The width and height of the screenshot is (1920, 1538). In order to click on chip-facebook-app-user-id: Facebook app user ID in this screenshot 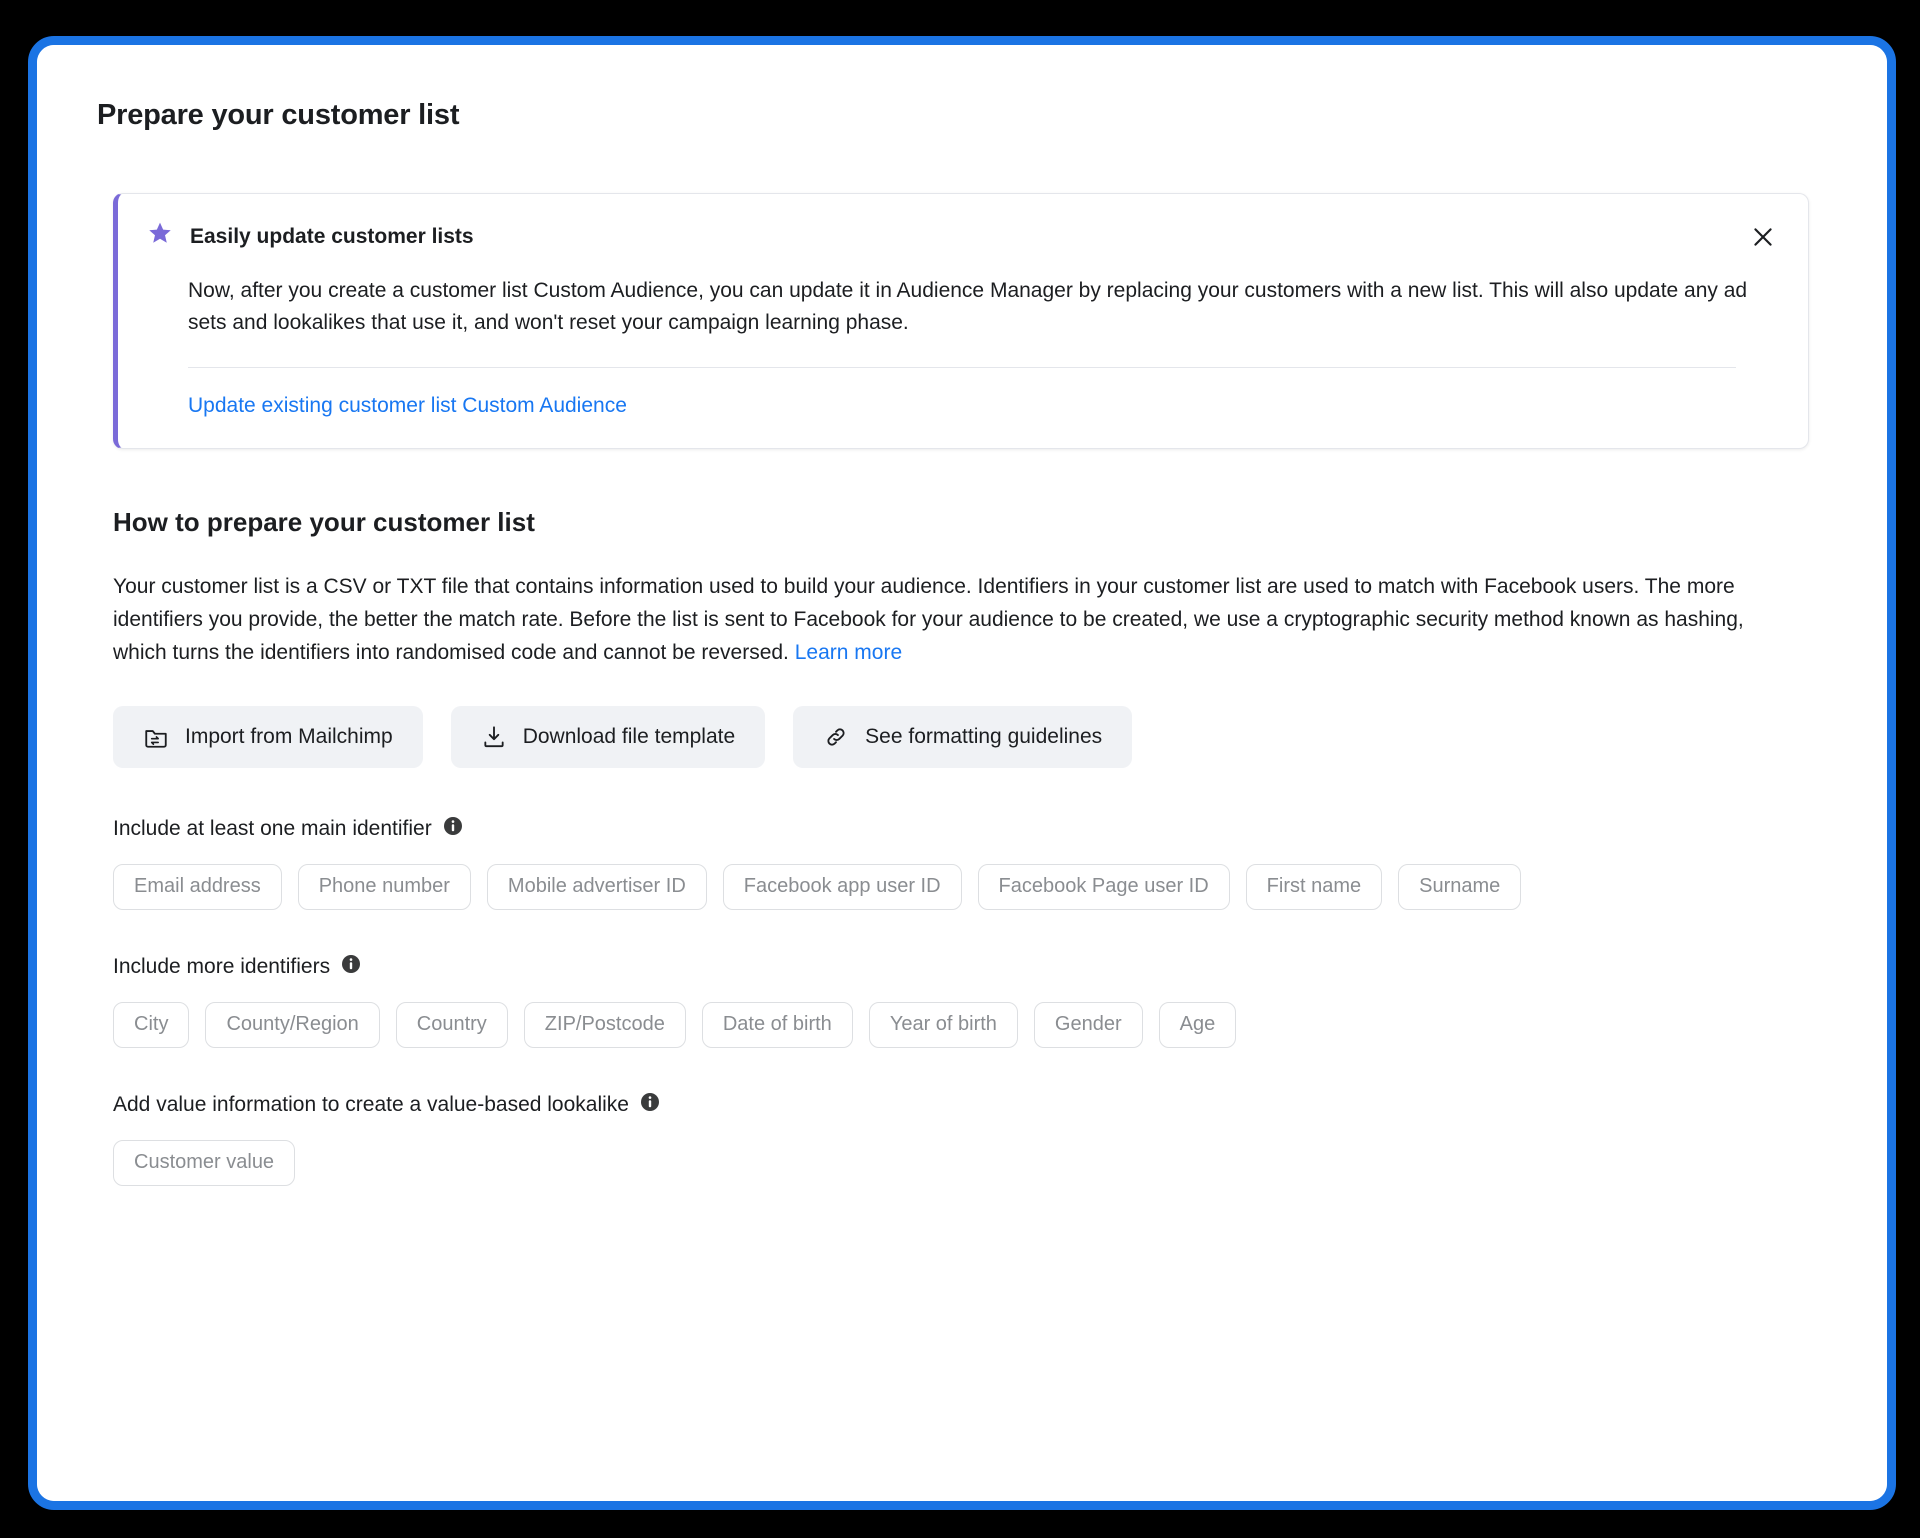, I will do `click(842, 886)`.